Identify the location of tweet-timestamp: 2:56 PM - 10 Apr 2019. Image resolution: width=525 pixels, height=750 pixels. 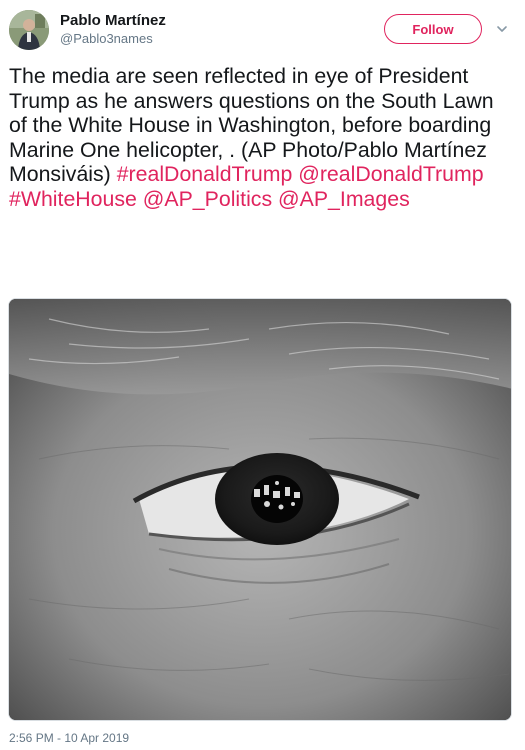
(69, 738).